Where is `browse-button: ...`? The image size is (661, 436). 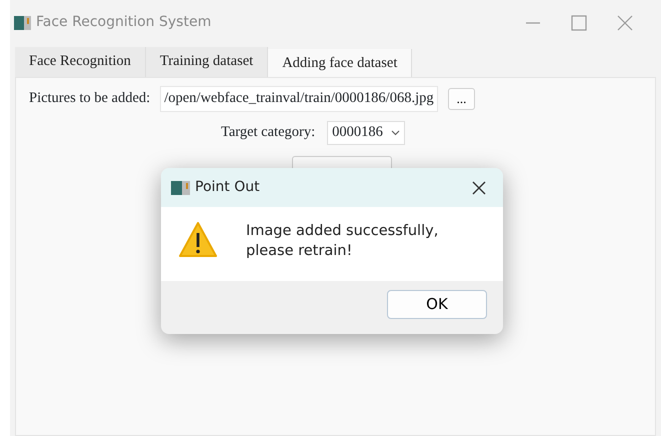
browse-button: ... is located at coordinates (462, 99).